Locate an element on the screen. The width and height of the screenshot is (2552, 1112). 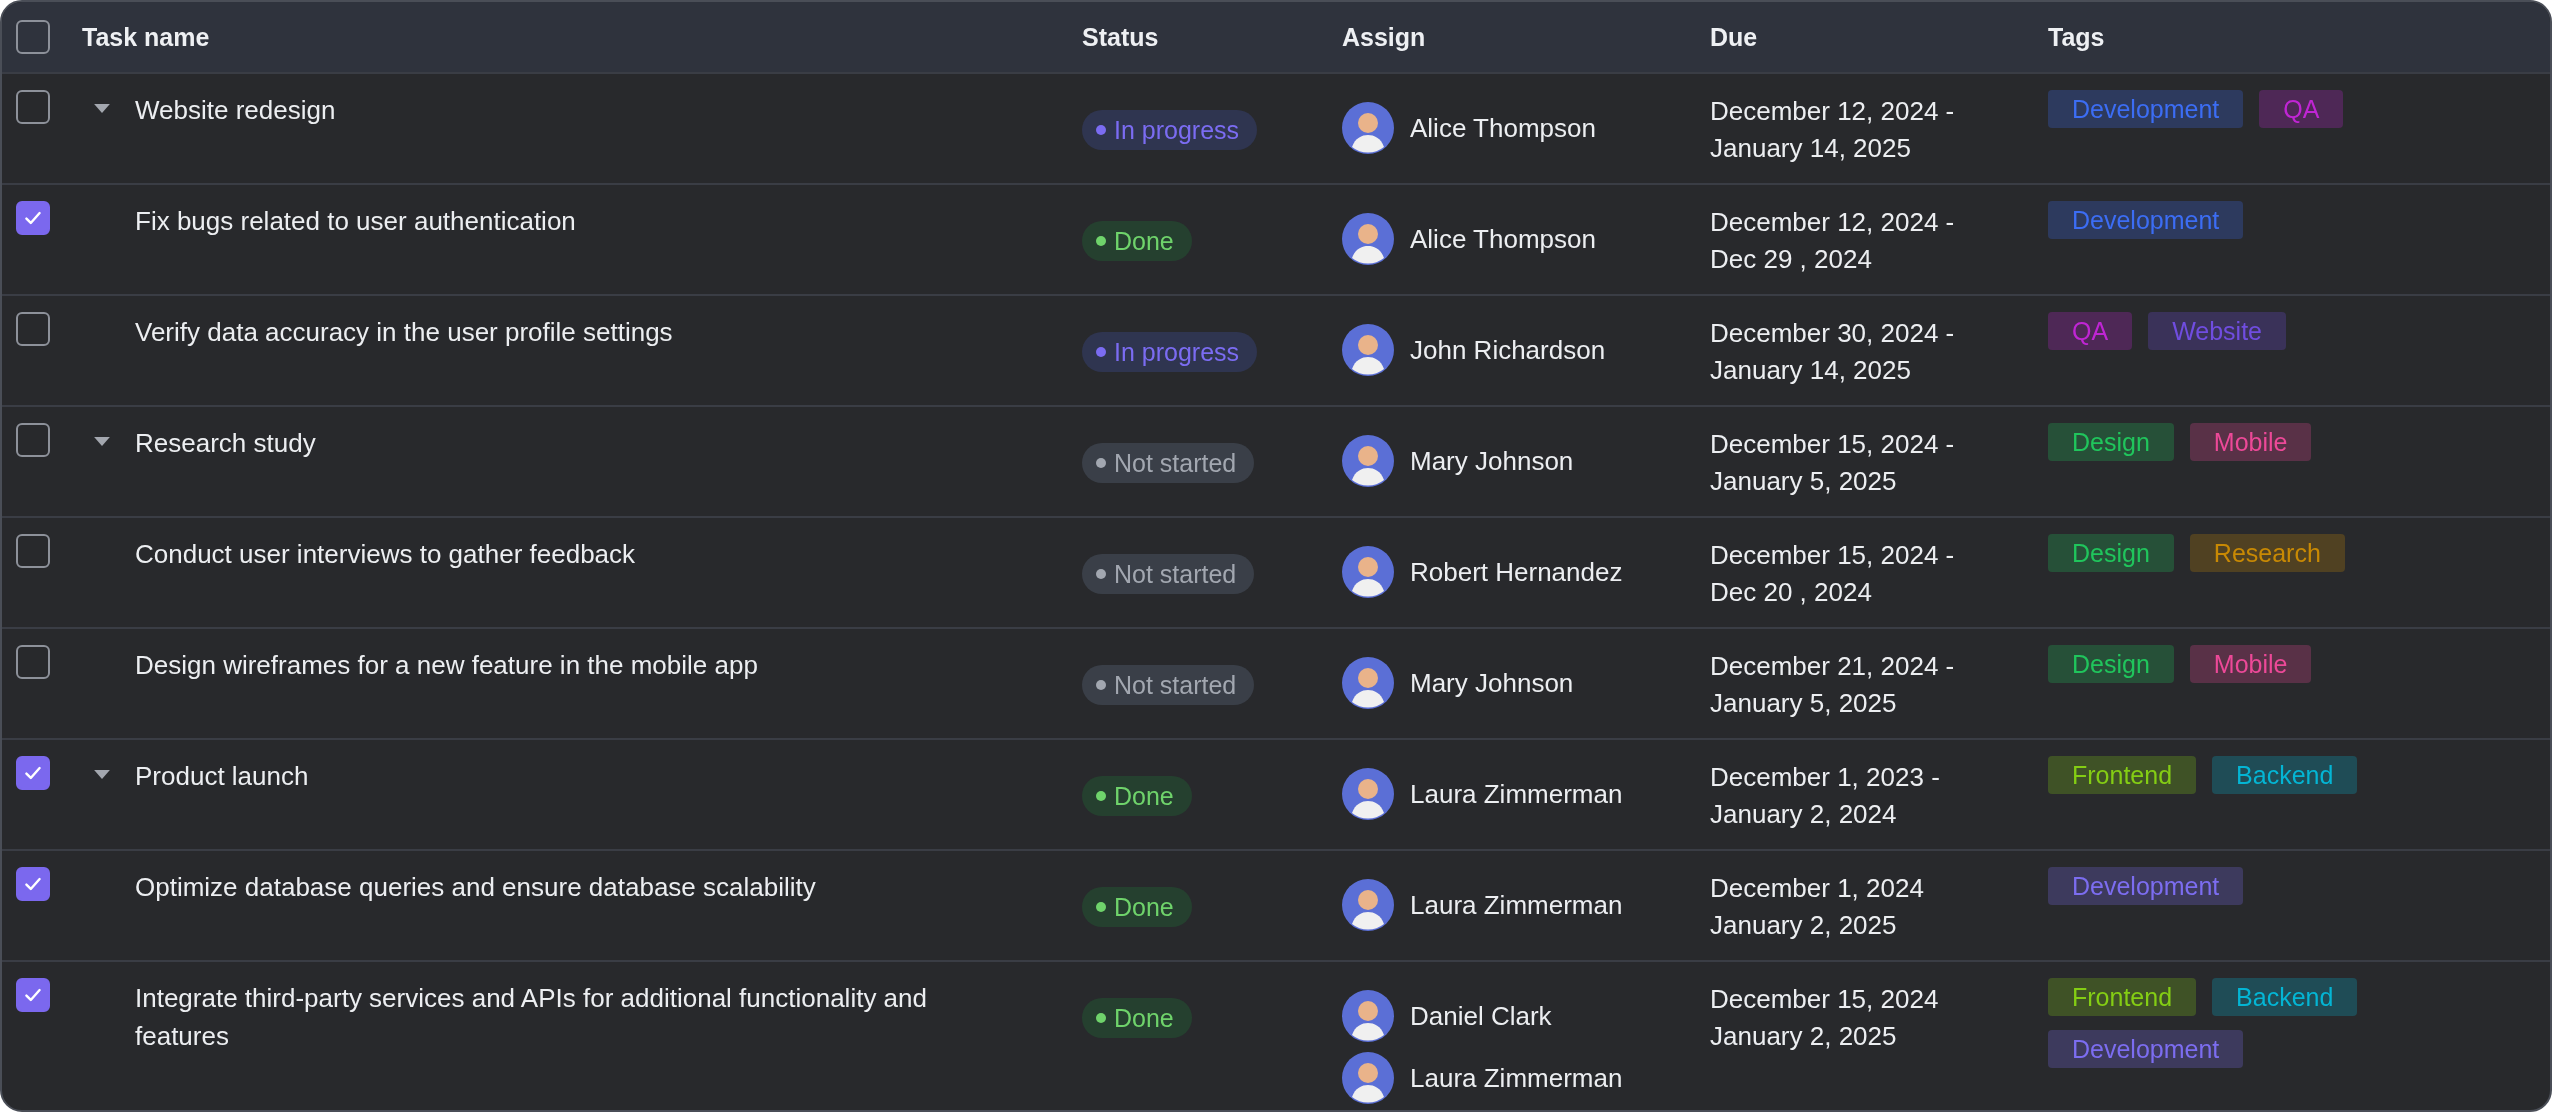
due-date: December 1, 2024 January 2, 2025 is located at coordinates (1817, 907).